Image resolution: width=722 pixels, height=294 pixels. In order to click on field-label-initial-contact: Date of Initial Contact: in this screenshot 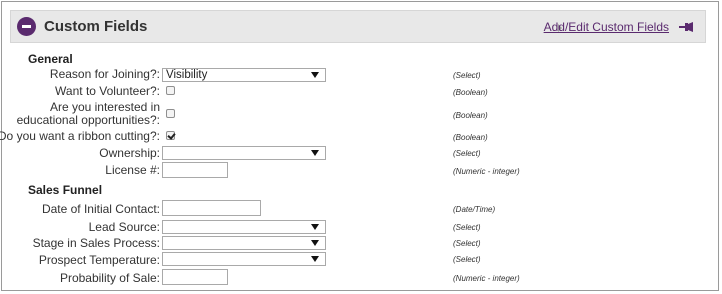, I will do `click(100, 209)`.